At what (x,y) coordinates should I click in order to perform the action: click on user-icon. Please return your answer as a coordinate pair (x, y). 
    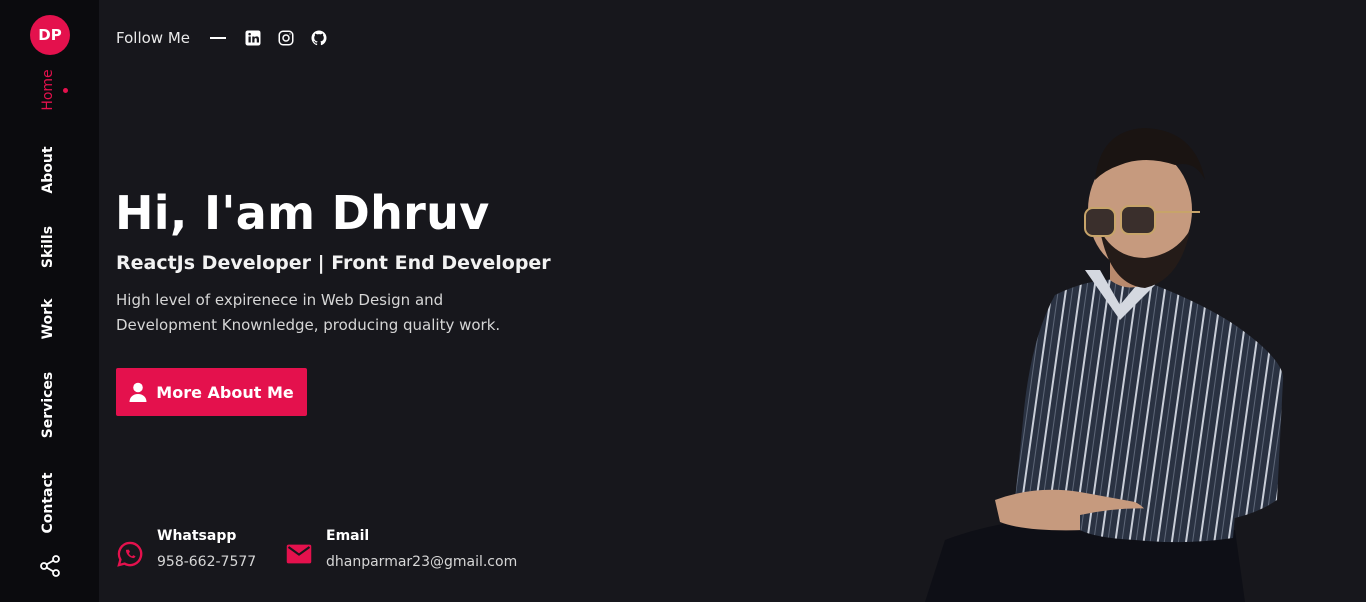
    Looking at the image, I should click on (138, 392).